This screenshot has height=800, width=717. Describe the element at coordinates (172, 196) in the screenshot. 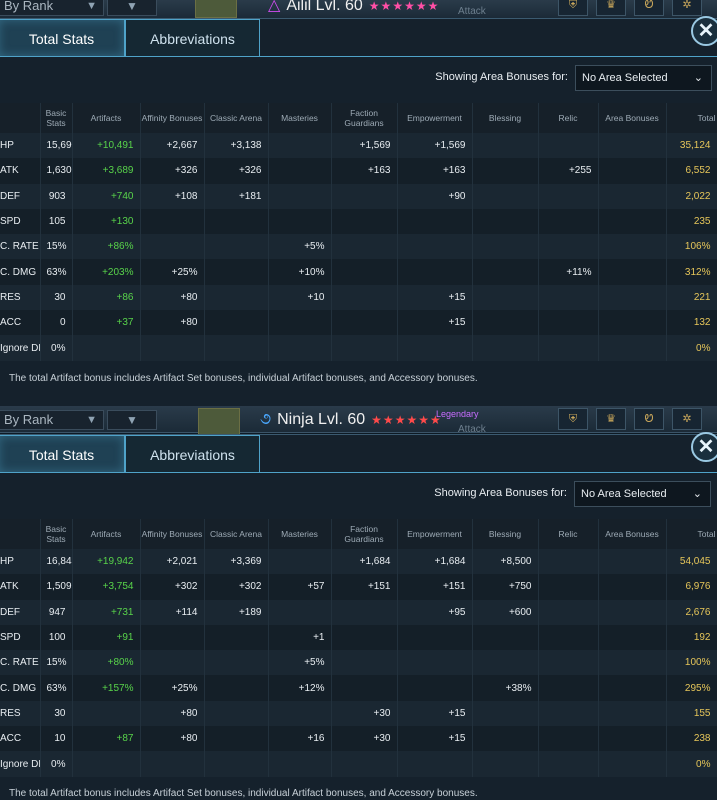

I see `cell-affinity: +108` at that location.